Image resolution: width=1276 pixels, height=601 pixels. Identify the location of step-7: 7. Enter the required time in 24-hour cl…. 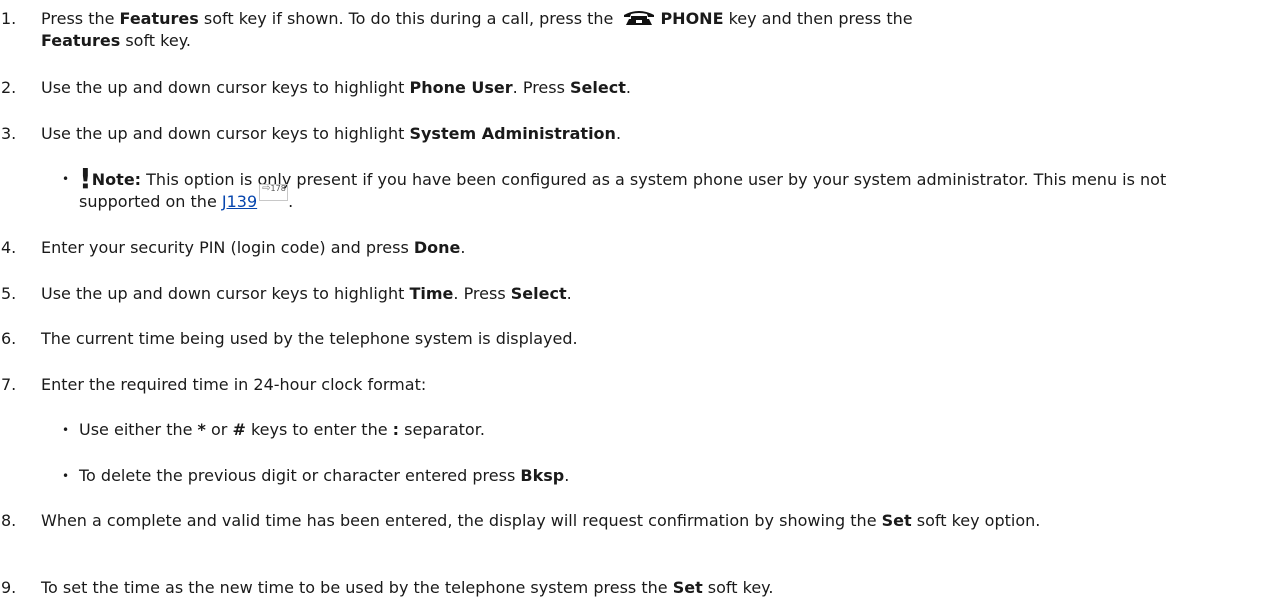
(625, 385).